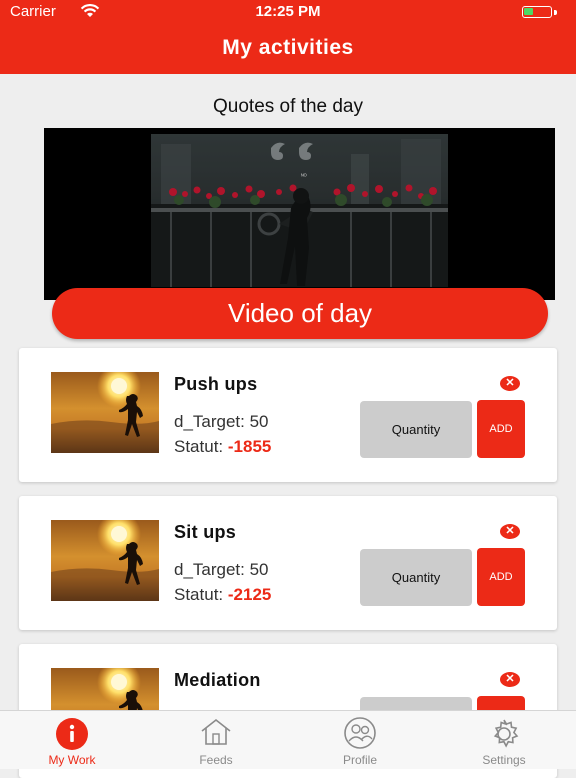 This screenshot has width=576, height=778. Describe the element at coordinates (300, 313) in the screenshot. I see `video-of-day-button: Video of day` at that location.